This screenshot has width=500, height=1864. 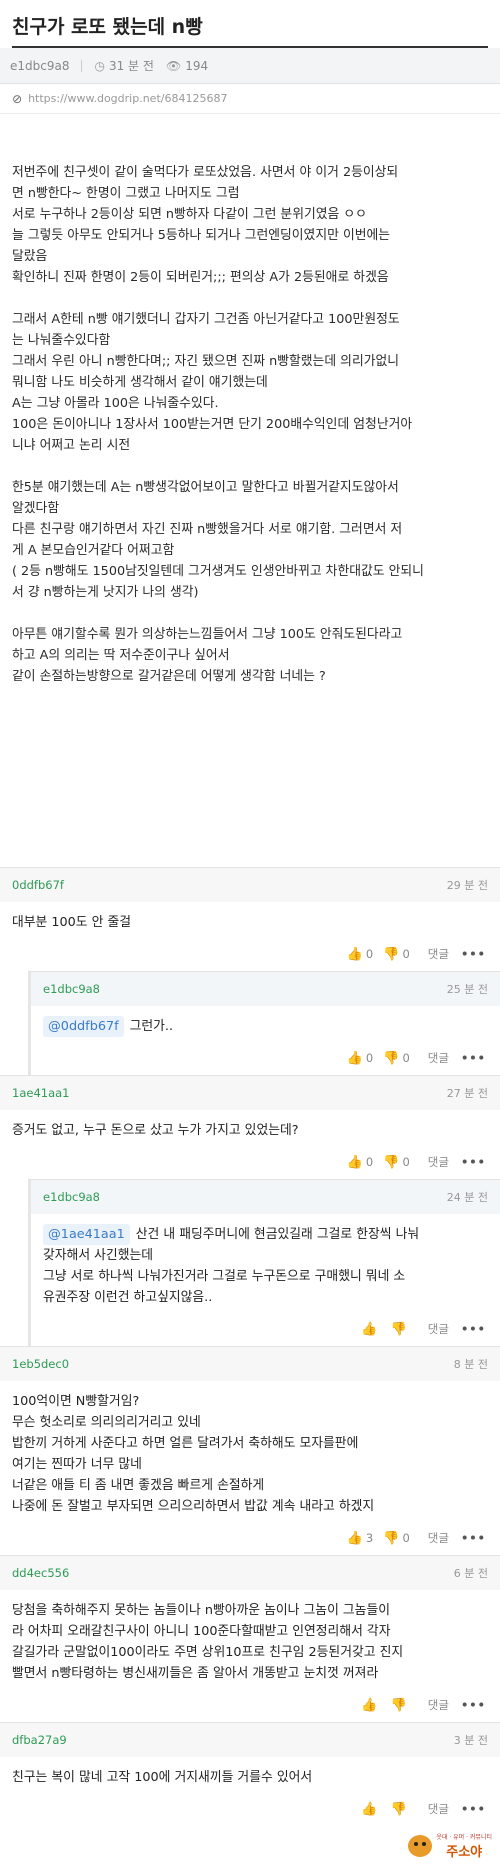 I want to click on post-line: 서 걍 n빵하는게 낫지가 나의 생각), so click(x=105, y=592).